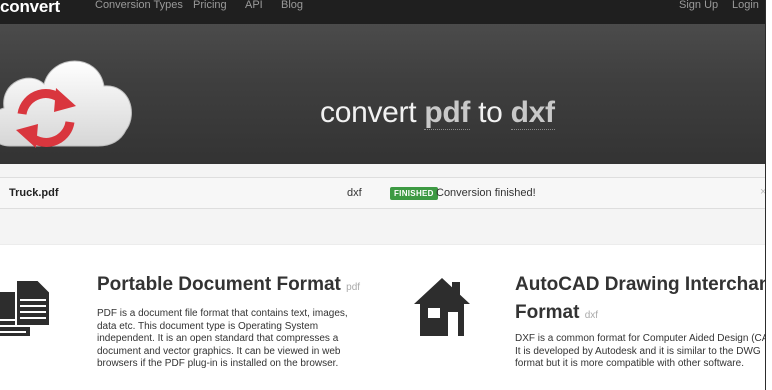 The height and width of the screenshot is (390, 772). Describe the element at coordinates (292, 5) in the screenshot. I see `nav-link-blog: Blog` at that location.